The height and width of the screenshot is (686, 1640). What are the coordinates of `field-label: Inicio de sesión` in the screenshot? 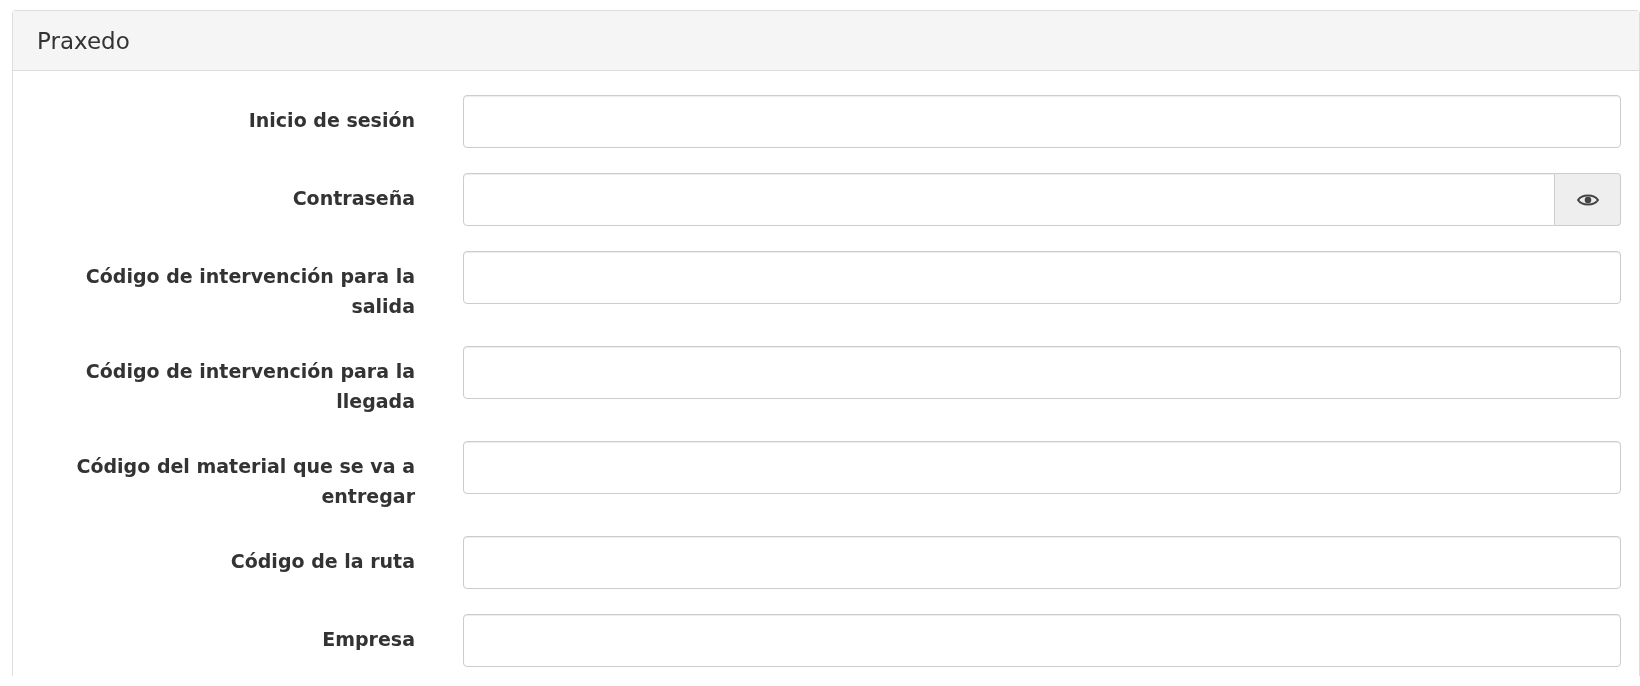 It's located at (331, 120).